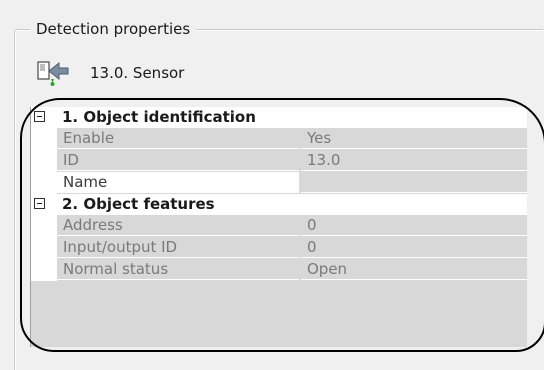 This screenshot has height=370, width=544. What do you see at coordinates (178, 138) in the screenshot?
I see `property-name: Enable` at bounding box center [178, 138].